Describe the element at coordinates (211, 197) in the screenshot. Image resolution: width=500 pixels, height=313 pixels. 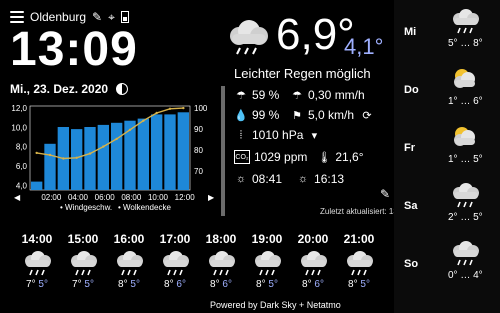
I see `scroll-right-icon: ▶` at that location.